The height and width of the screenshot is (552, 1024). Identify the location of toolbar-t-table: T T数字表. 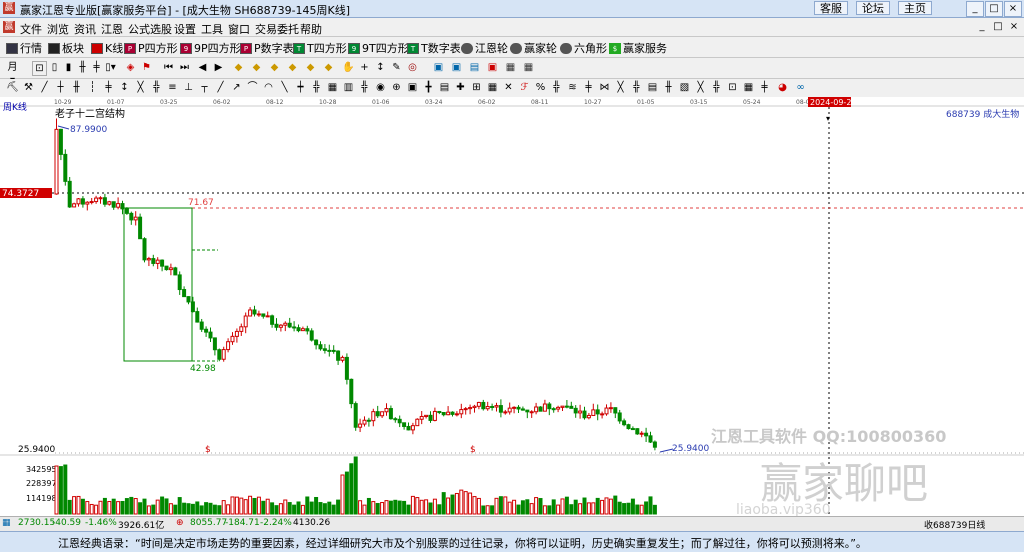
(434, 48).